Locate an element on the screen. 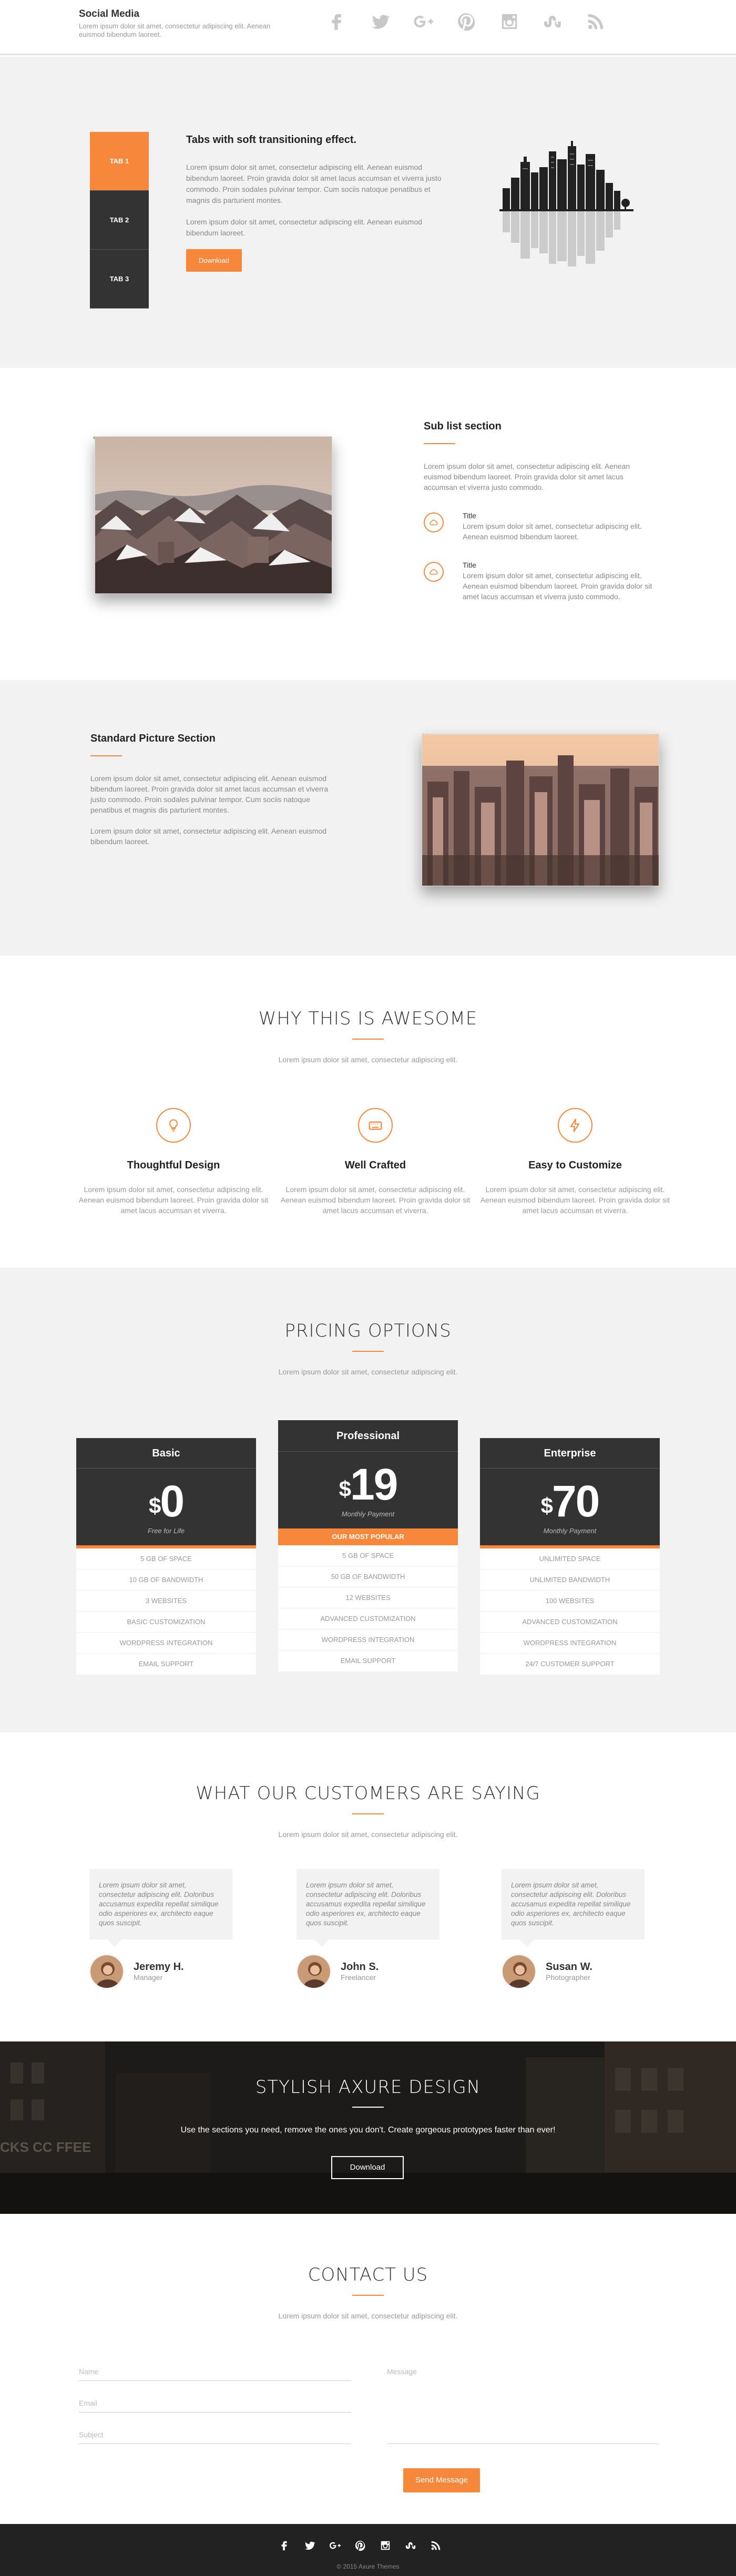  author-name: John S. is located at coordinates (360, 1967).